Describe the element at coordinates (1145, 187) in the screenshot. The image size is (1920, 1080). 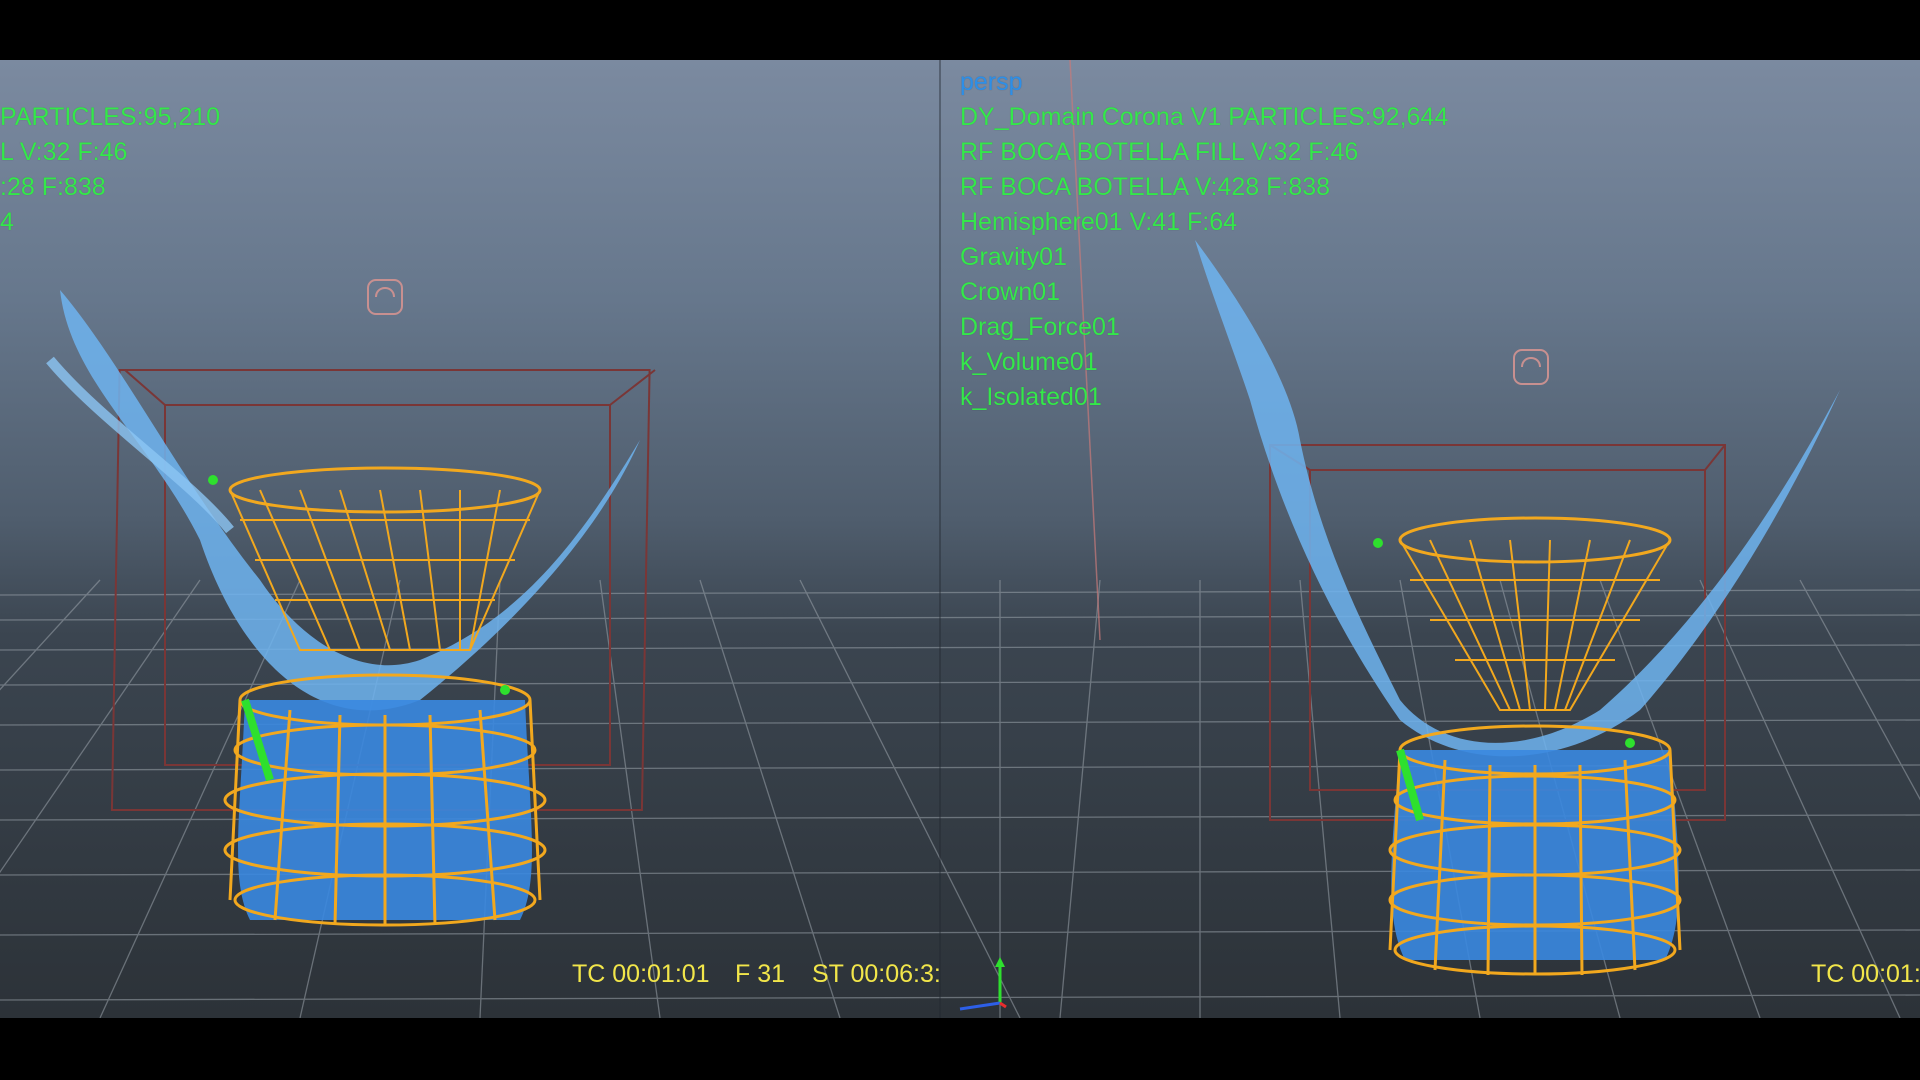
I see `hud-line-boca: RF BOCA BOTELLA V:428 F:838` at that location.